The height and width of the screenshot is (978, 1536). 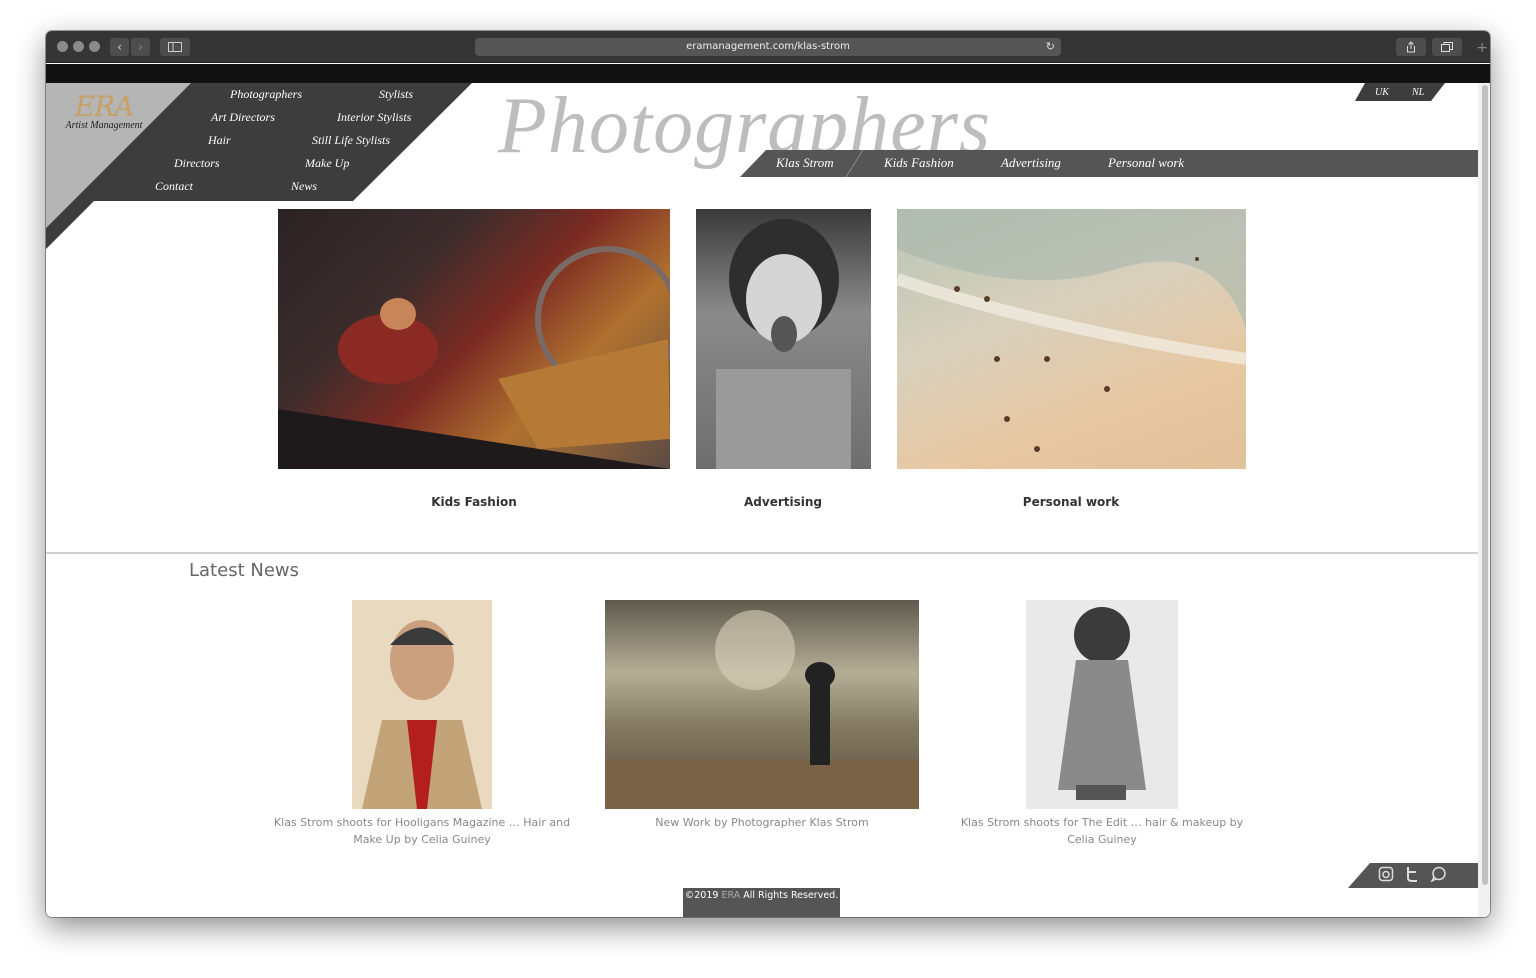 What do you see at coordinates (919, 163) in the screenshot?
I see `subnav-kids-fashion: Kids Fashion` at bounding box center [919, 163].